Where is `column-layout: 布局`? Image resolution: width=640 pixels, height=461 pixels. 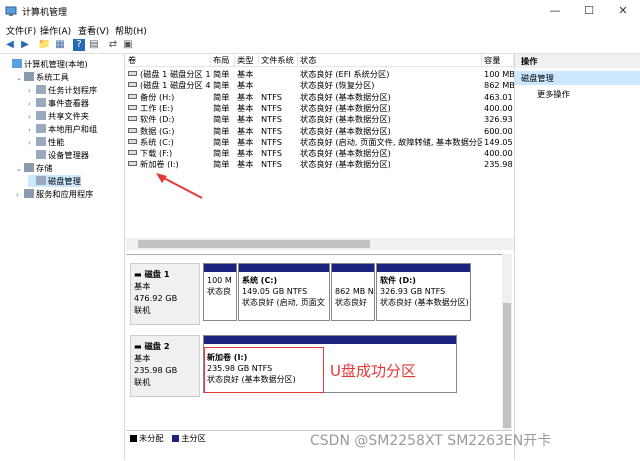 column-layout: 布局 is located at coordinates (223, 60).